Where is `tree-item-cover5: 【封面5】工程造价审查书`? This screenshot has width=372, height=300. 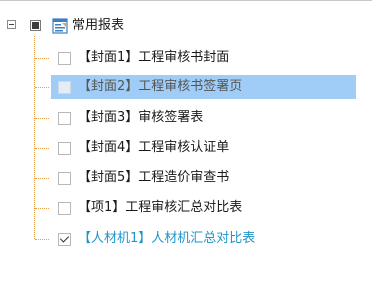 tree-item-cover5: 【封面5】工程造价审查书 is located at coordinates (186, 178).